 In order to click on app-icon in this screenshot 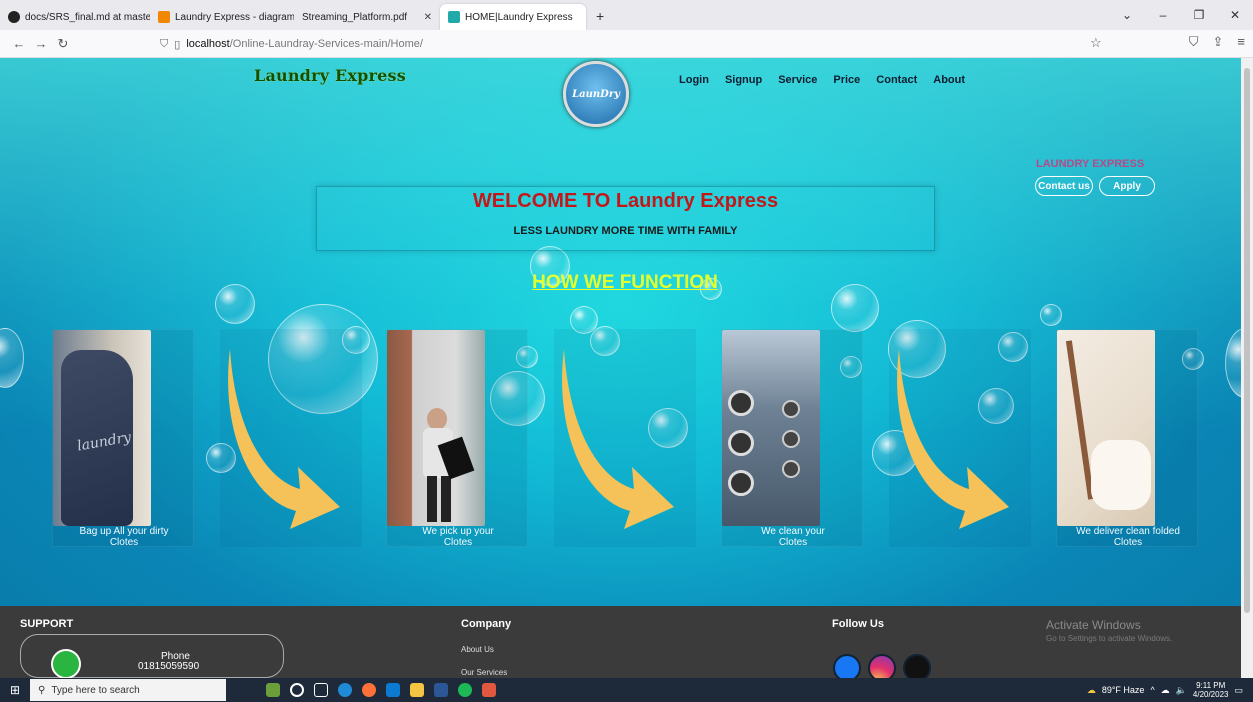, I will do `click(489, 690)`.